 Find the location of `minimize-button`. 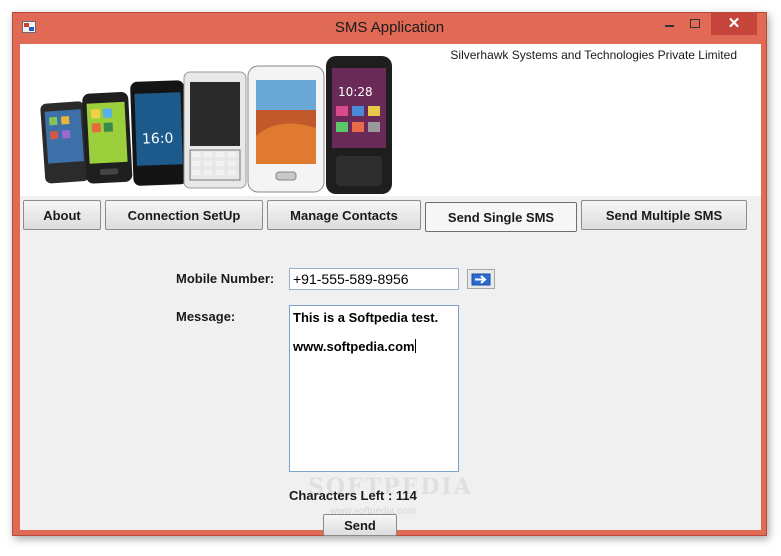

minimize-button is located at coordinates (669, 24).